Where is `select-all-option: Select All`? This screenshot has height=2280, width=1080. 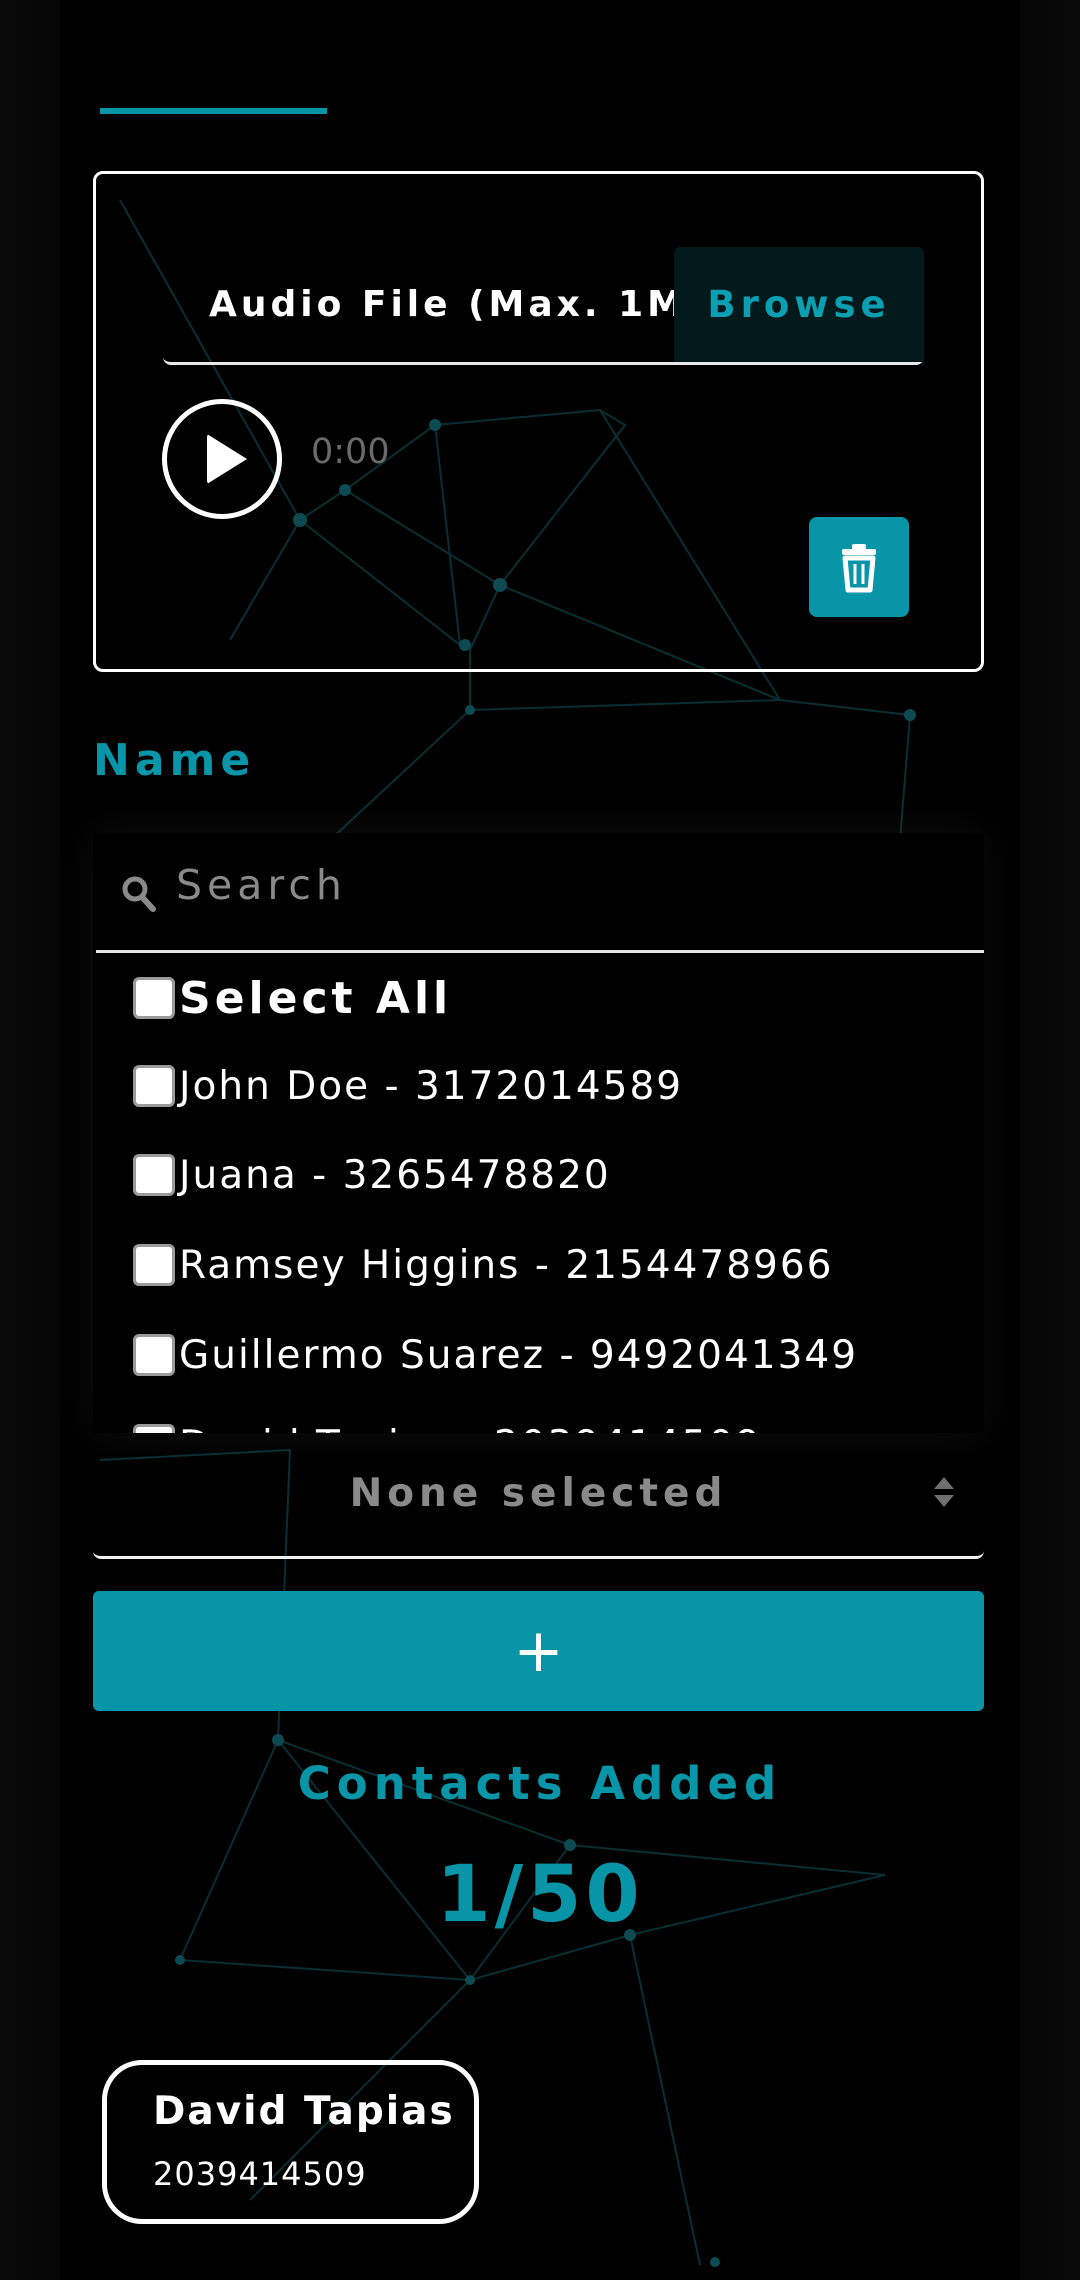
select-all-option: Select All is located at coordinates (292, 998).